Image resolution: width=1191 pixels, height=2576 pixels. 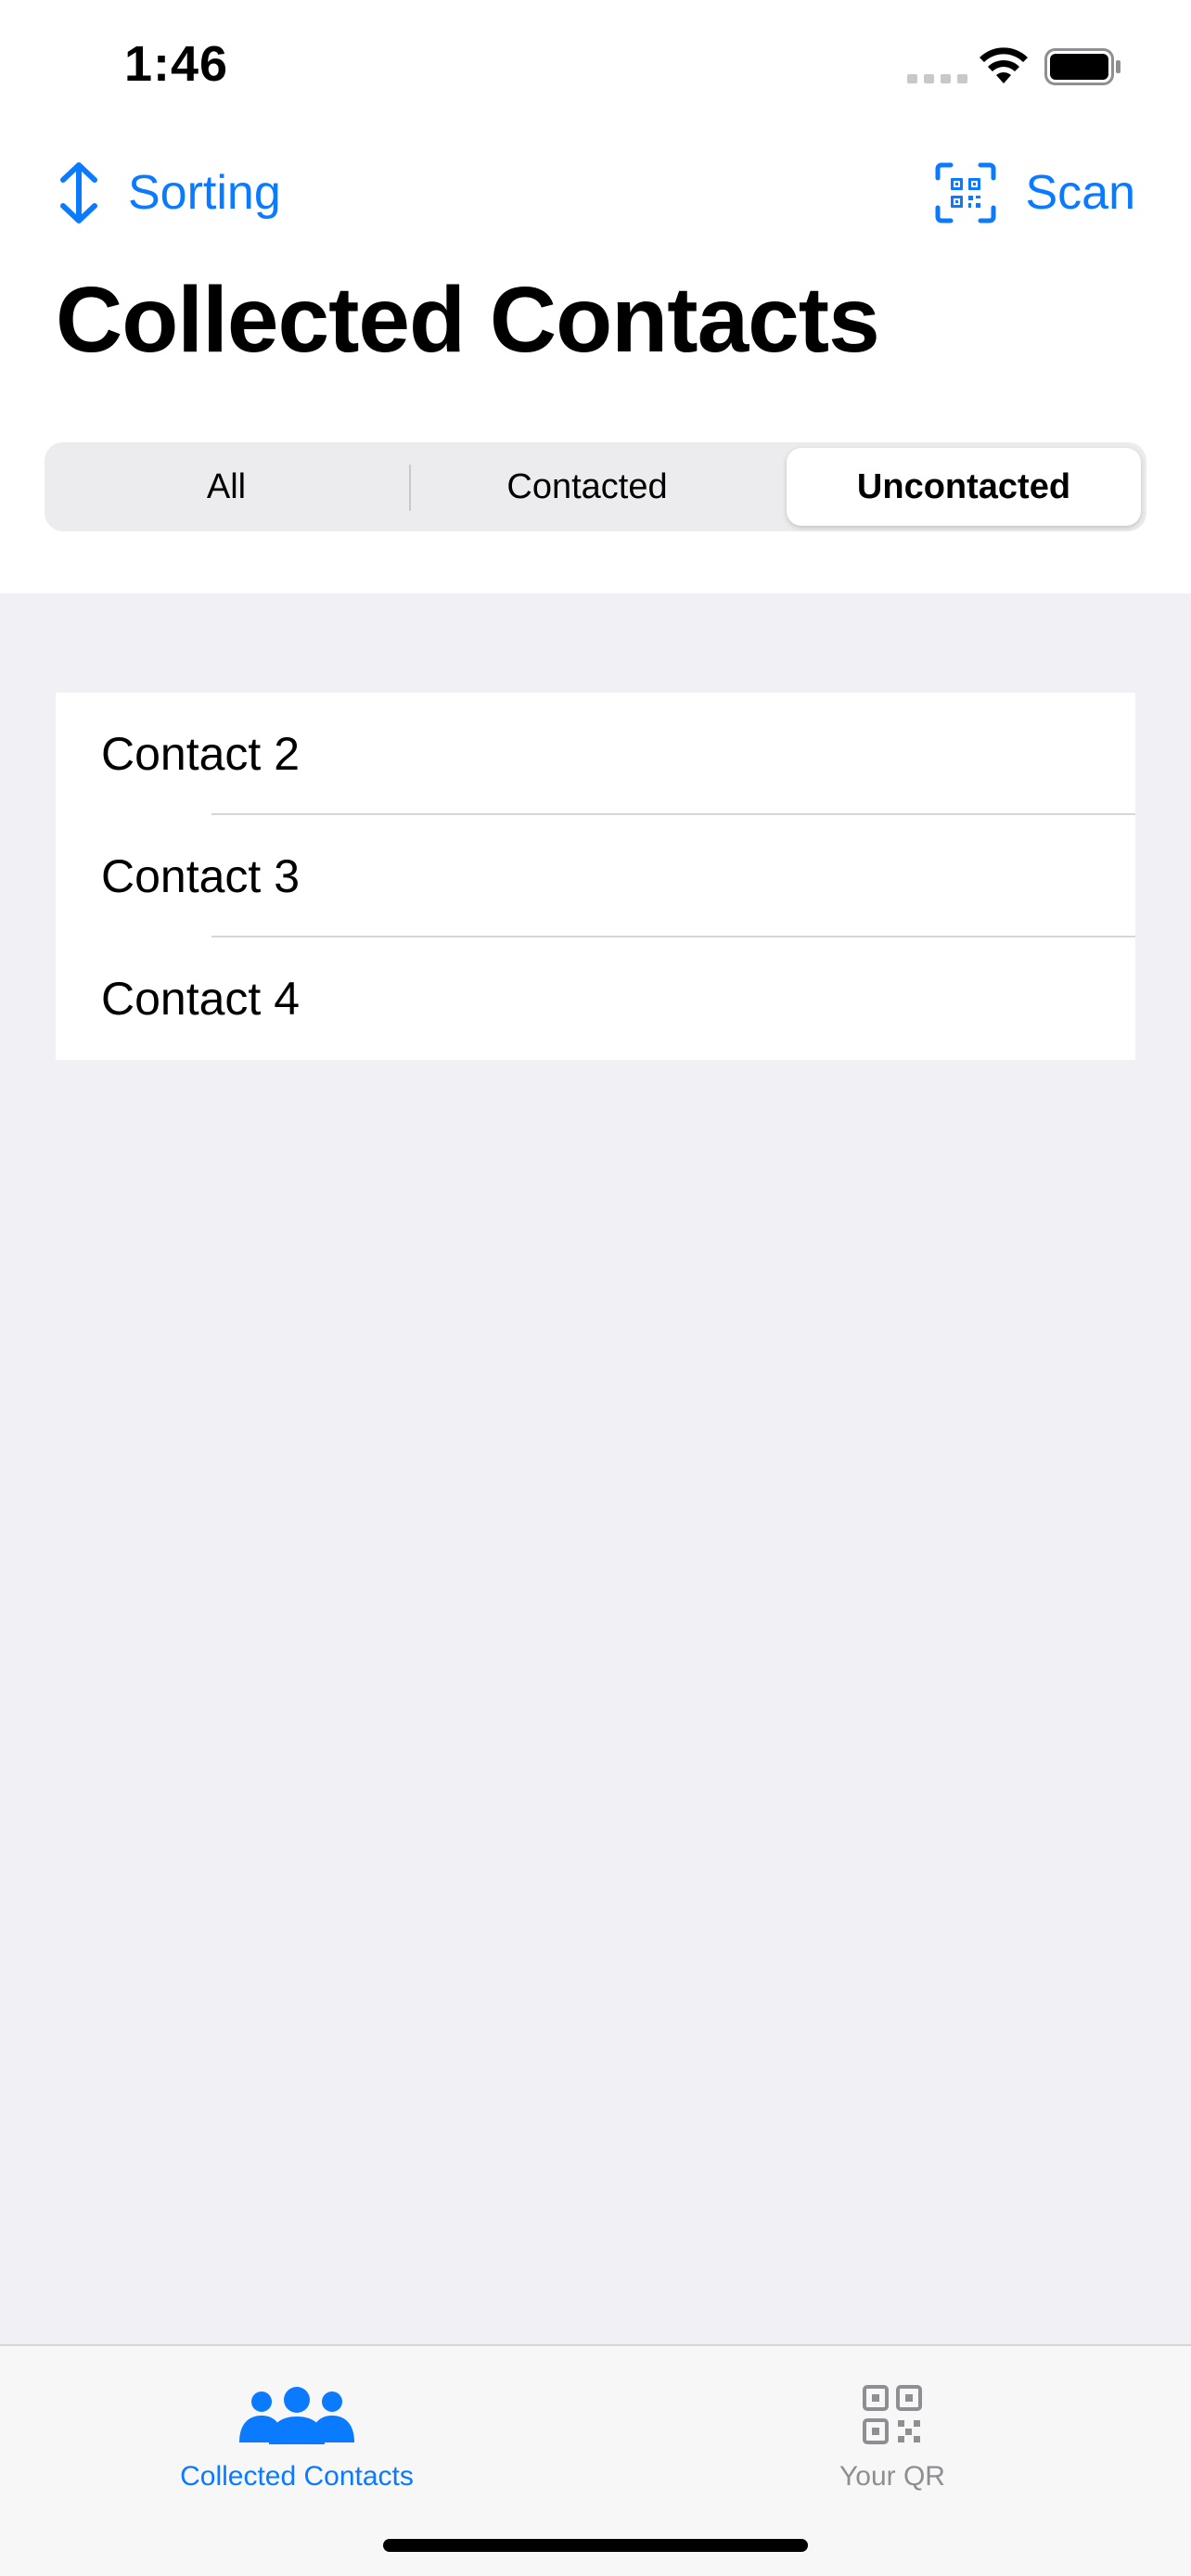 I want to click on tab-collected-contacts: Collected Contacts, so click(x=296, y=2433).